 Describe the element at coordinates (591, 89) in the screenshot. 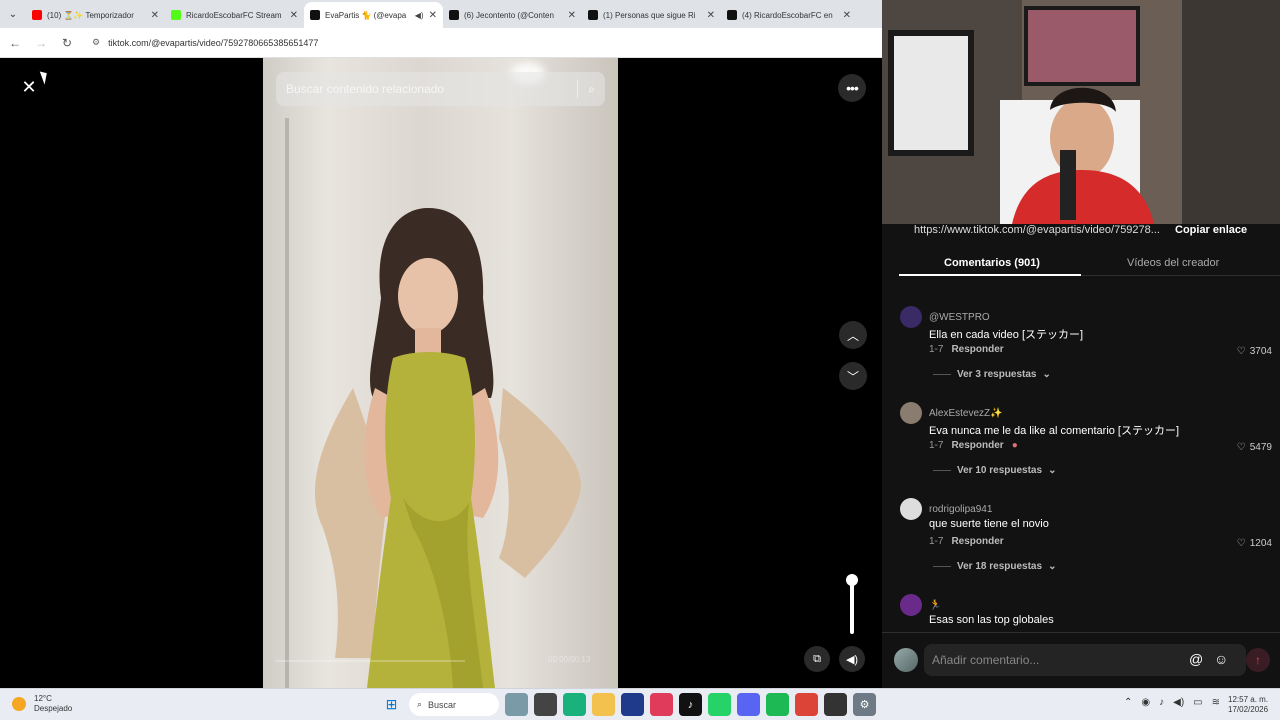

I see `search-icon: ⌕` at that location.